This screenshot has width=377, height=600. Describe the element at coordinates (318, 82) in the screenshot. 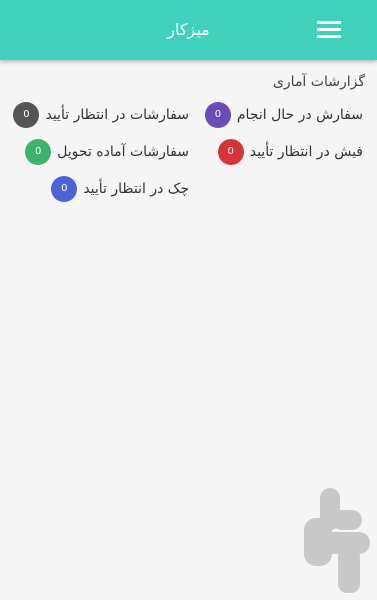

I see `section-title: گزارشات آماری` at that location.